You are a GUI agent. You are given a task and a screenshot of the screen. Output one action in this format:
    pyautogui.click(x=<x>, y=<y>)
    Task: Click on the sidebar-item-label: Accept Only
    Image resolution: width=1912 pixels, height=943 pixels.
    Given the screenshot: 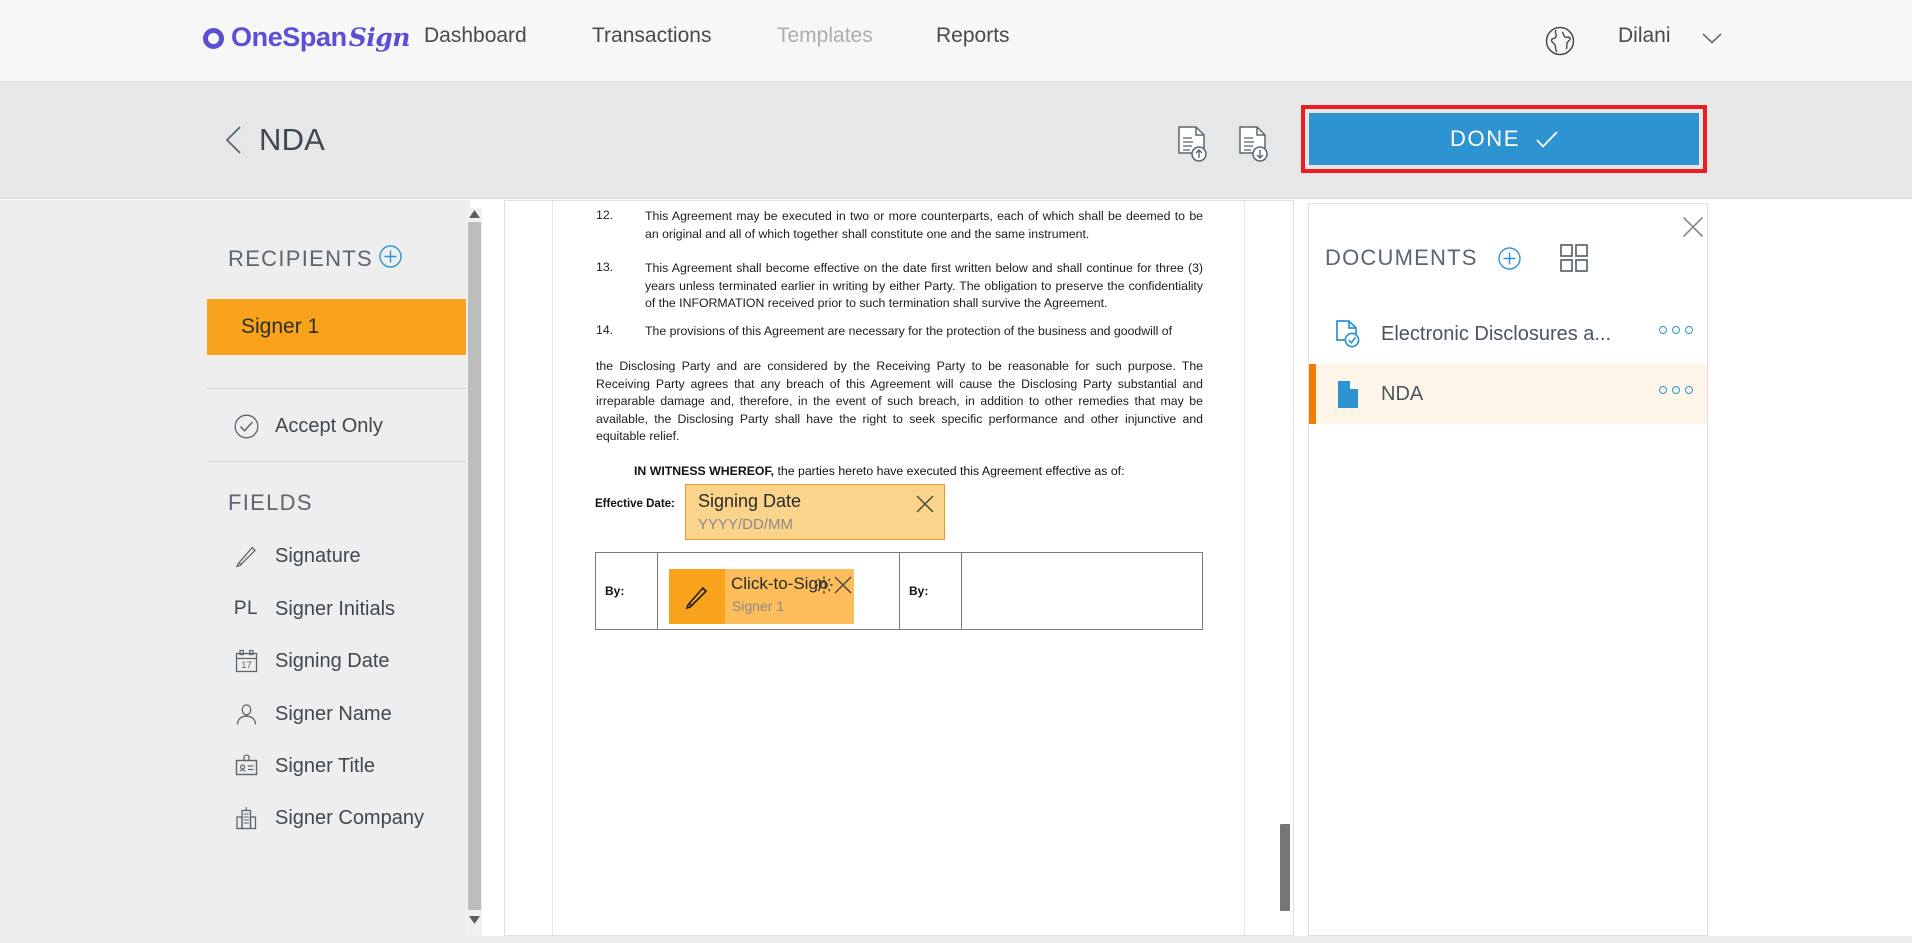 What is the action you would take?
    pyautogui.click(x=329, y=425)
    